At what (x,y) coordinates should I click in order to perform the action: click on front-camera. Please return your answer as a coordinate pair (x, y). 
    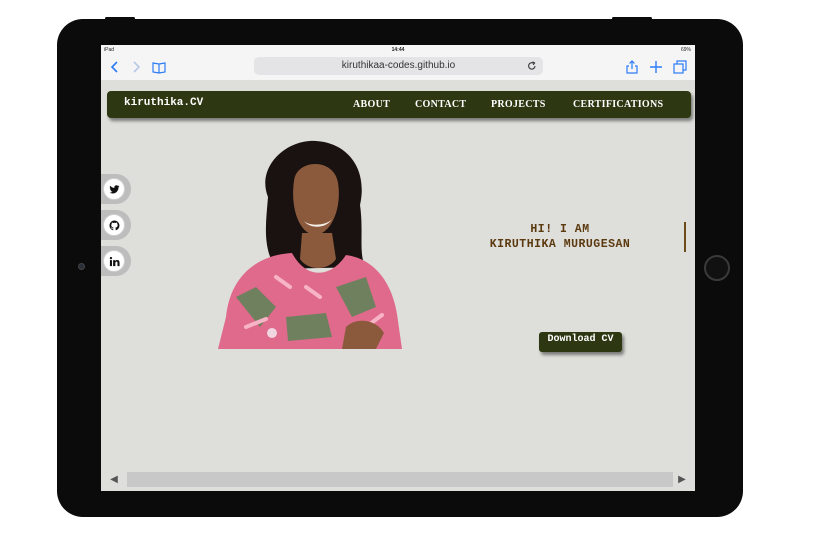
    Looking at the image, I should click on (81, 266).